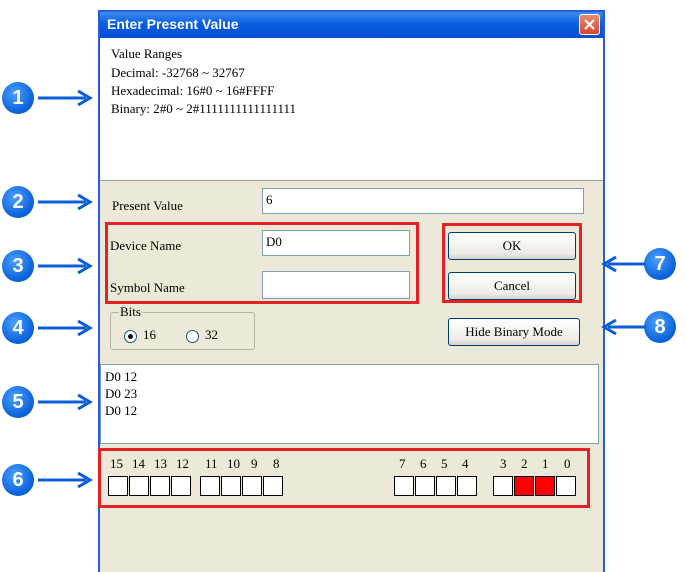 The height and width of the screenshot is (572, 686). I want to click on close-icon, so click(589, 24).